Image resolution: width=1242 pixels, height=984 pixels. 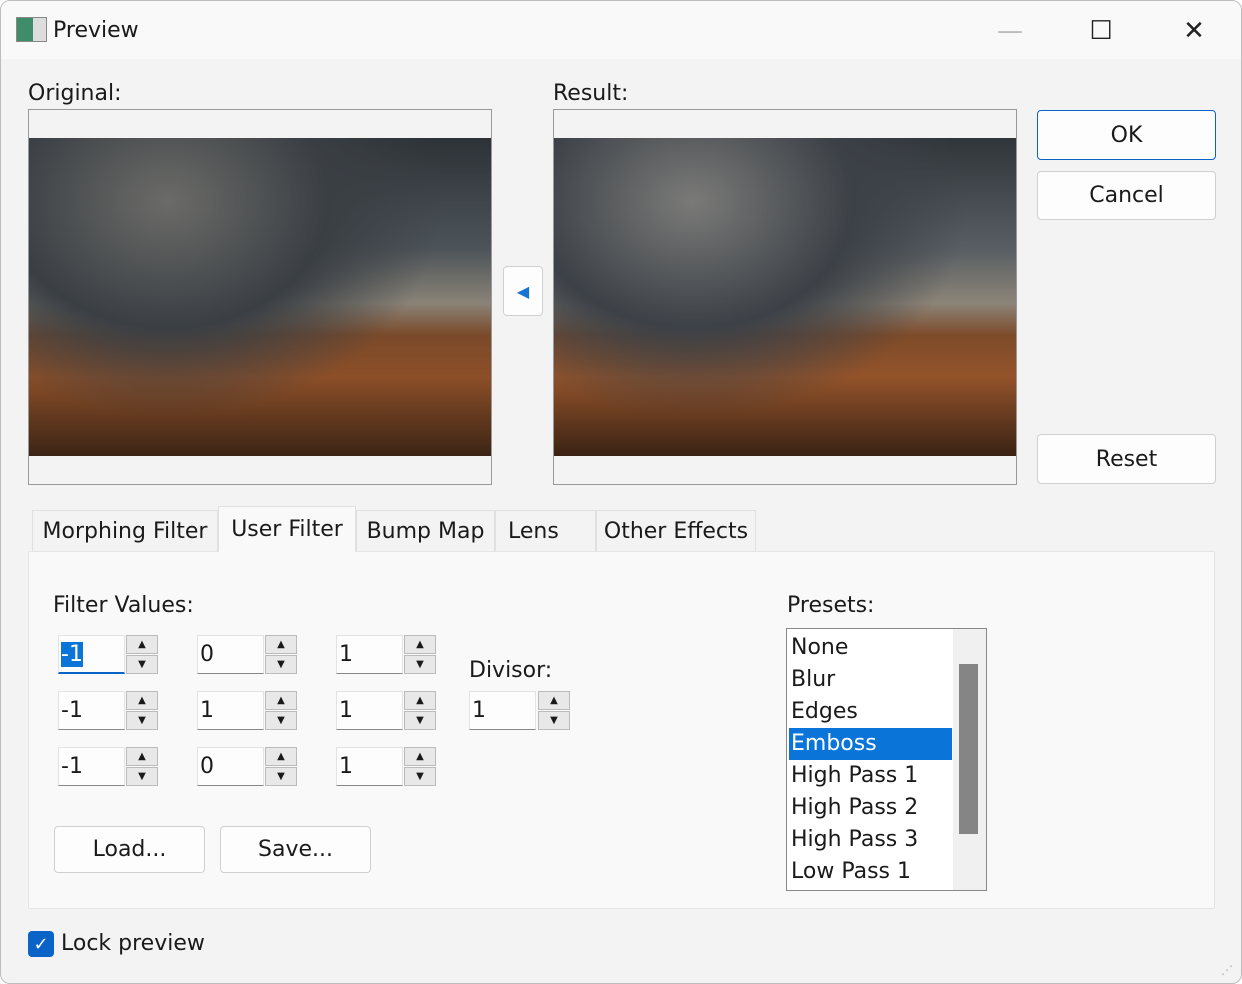 I want to click on preset-item: High Pass 3, so click(x=870, y=840).